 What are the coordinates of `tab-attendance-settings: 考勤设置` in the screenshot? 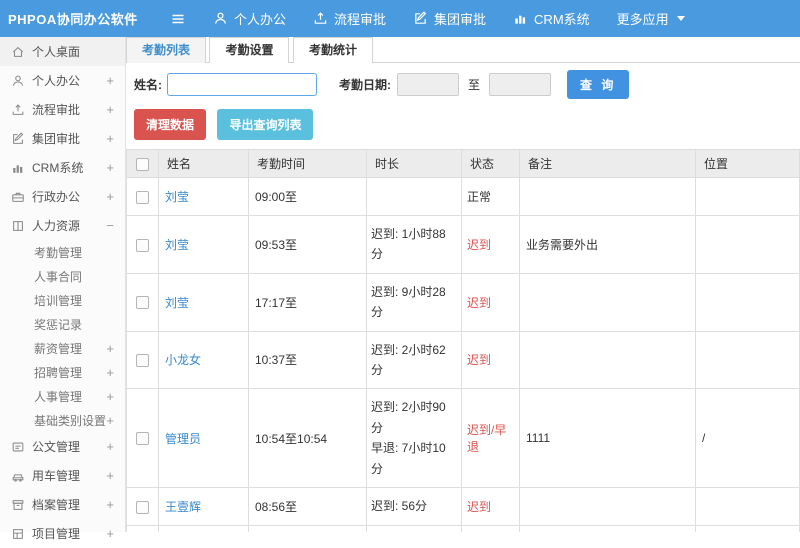 It's located at (249, 50).